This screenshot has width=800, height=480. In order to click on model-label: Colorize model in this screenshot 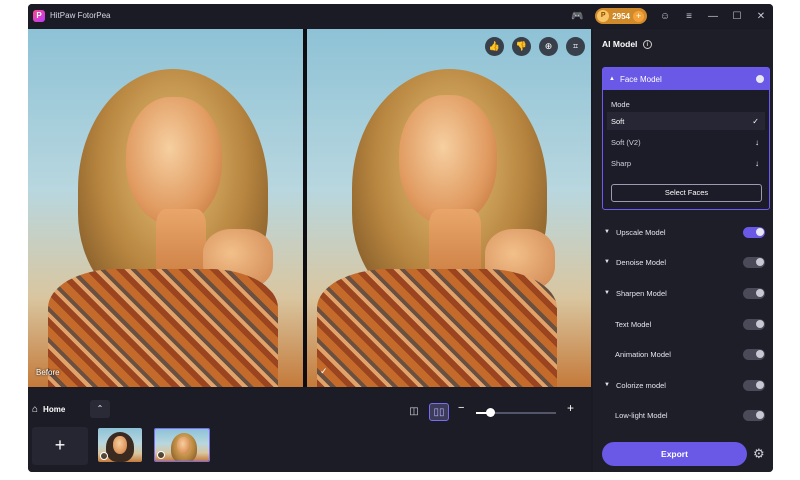, I will do `click(640, 385)`.